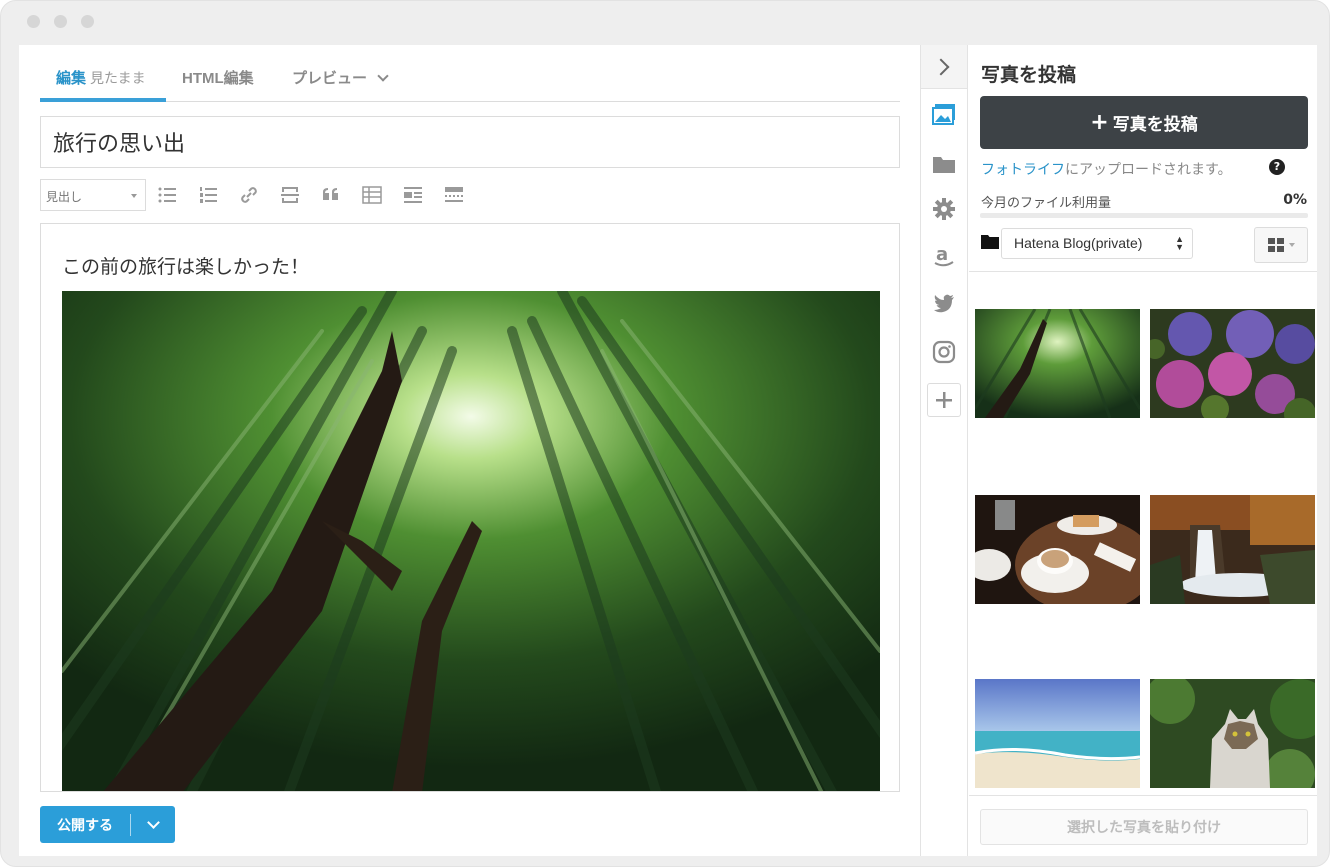 The height and width of the screenshot is (867, 1330). What do you see at coordinates (207, 195) in the screenshot?
I see `numbered-list-icon` at bounding box center [207, 195].